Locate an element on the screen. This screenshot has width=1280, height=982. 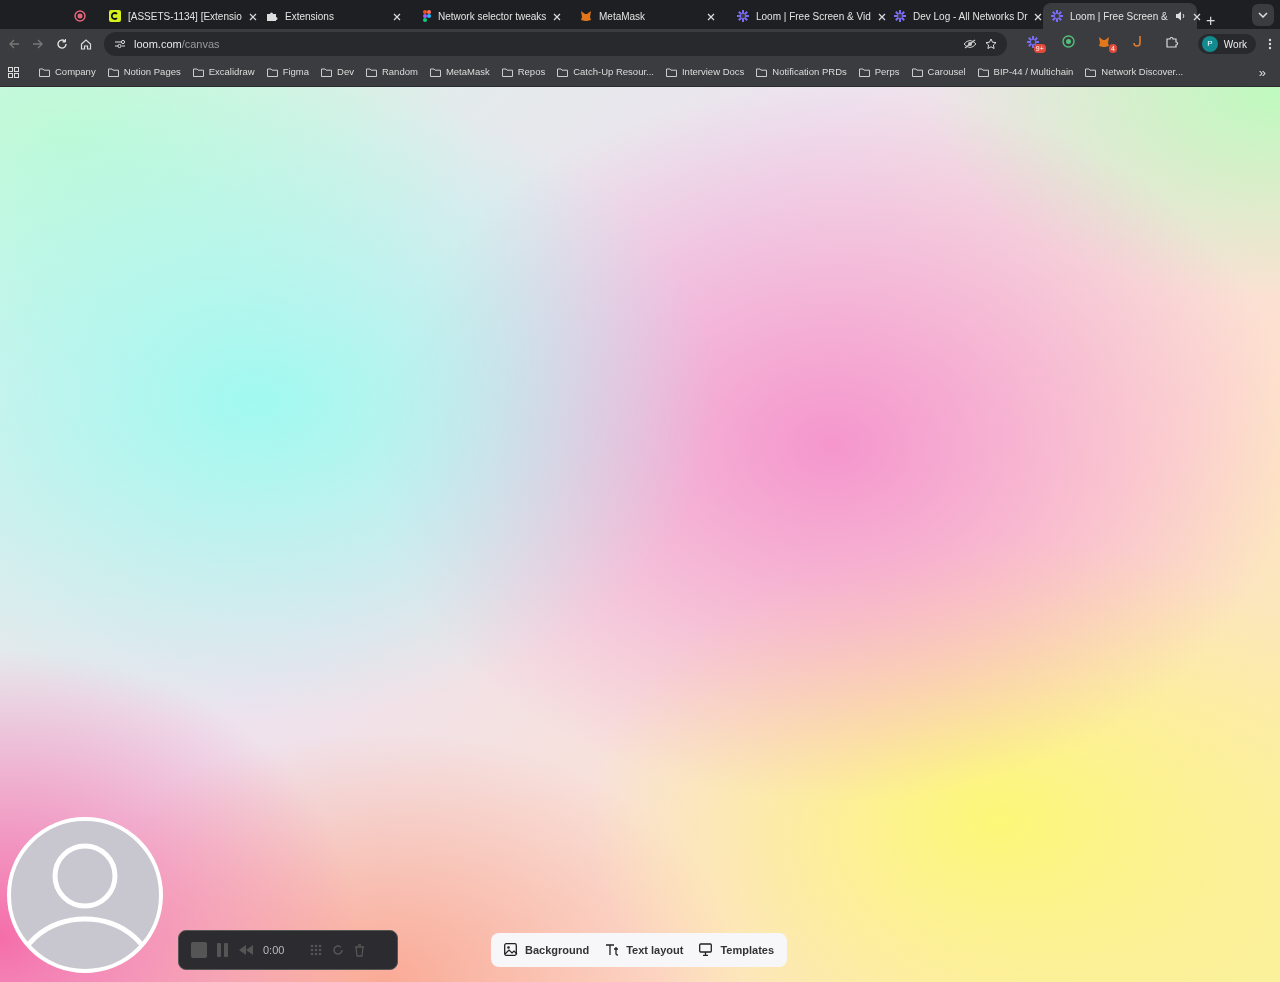
bookmark-folder: BIP-44 / Multichain is located at coordinates (1025, 72).